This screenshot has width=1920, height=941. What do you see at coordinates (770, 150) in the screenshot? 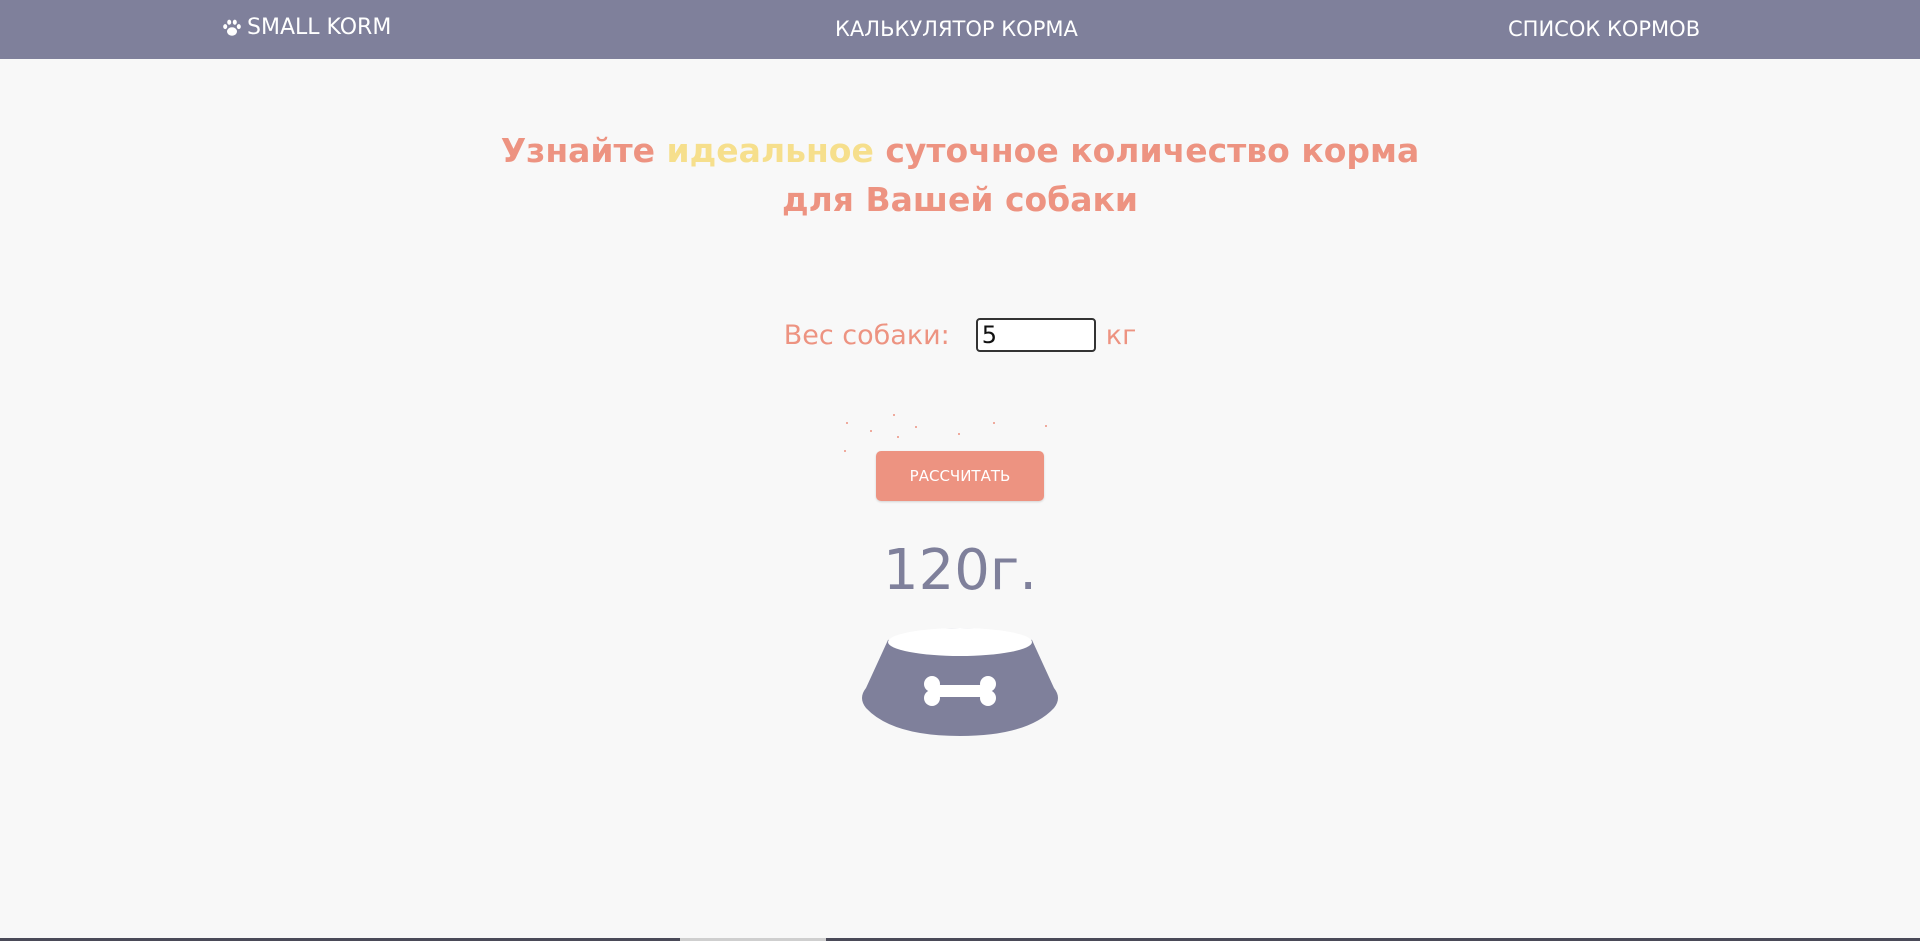
I see `headline-accent-word: идеальное` at bounding box center [770, 150].